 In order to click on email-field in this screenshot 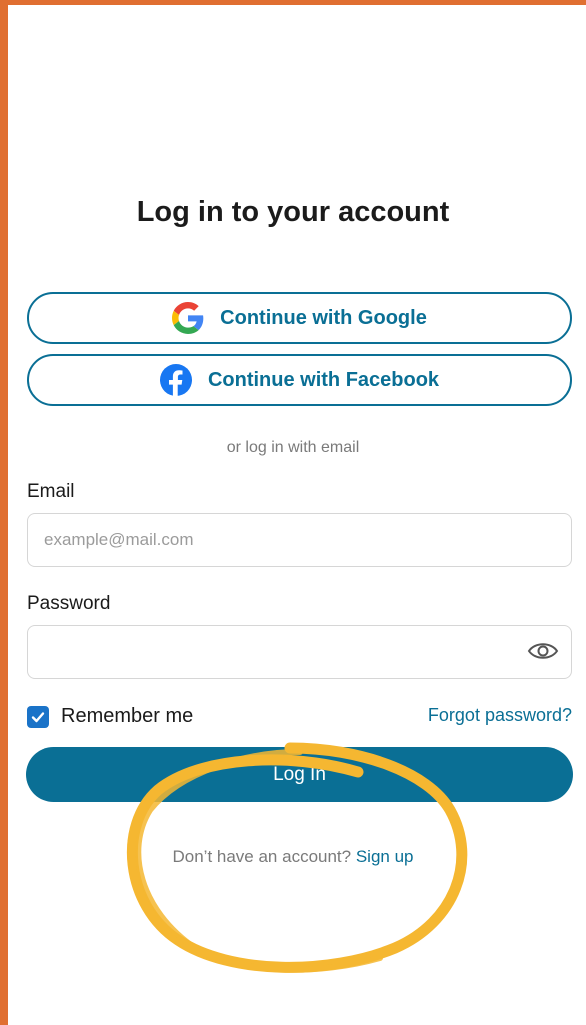, I will do `click(299, 540)`.